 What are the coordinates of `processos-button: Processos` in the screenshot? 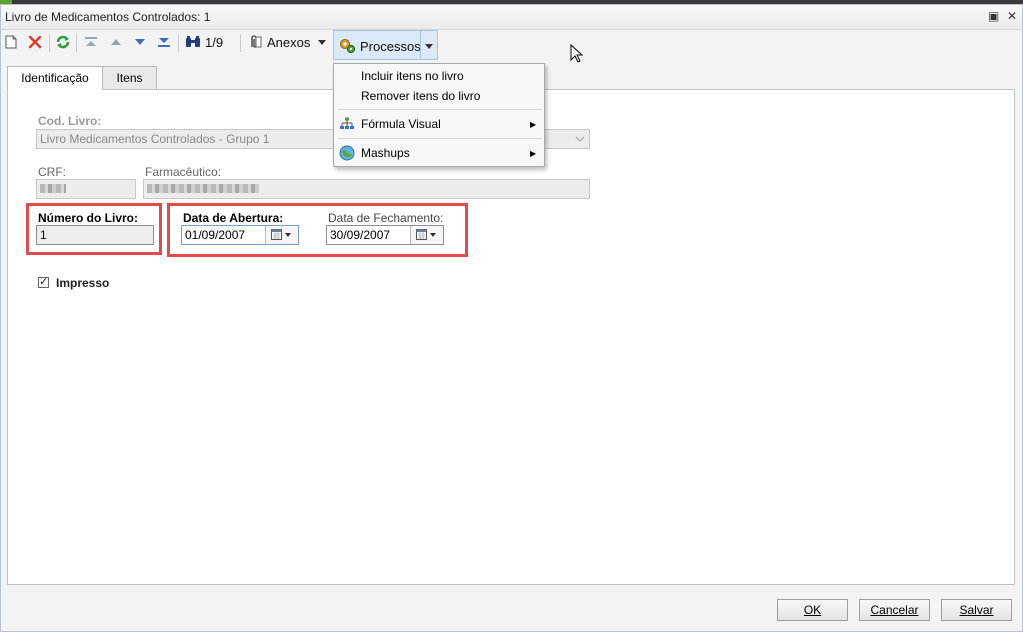 It's located at (385, 45).